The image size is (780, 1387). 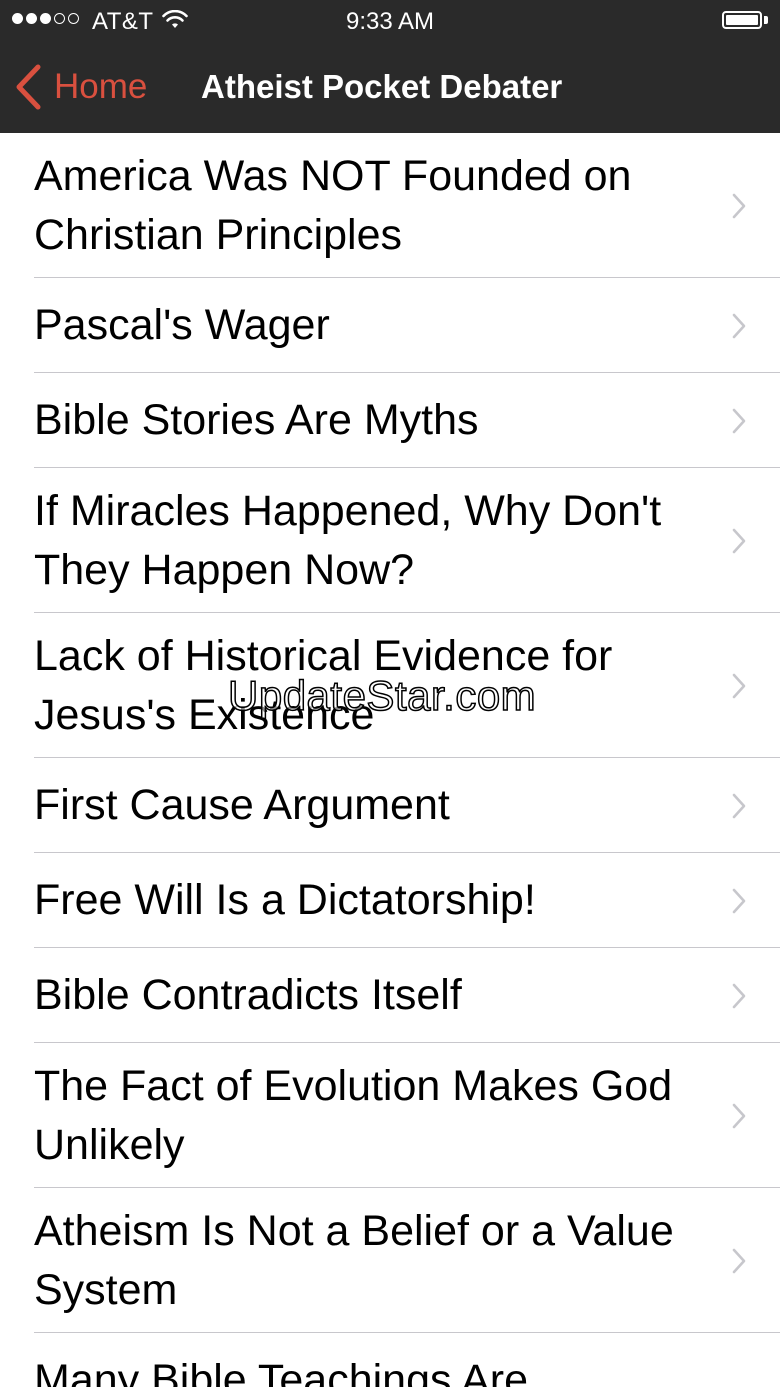 What do you see at coordinates (281, 1371) in the screenshot?
I see `list-item-label: Many Bible Teachings Are` at bounding box center [281, 1371].